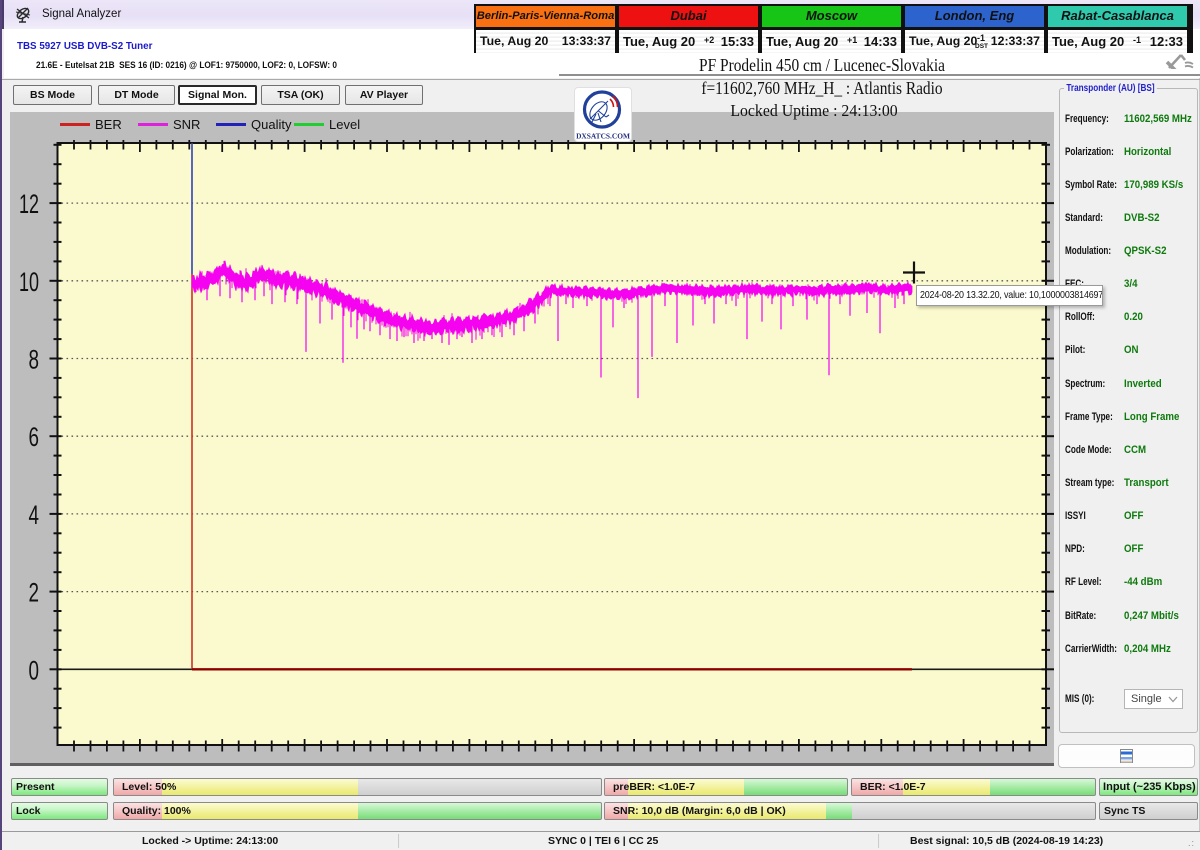 The width and height of the screenshot is (1200, 850). What do you see at coordinates (34, 670) in the screenshot?
I see `svg-text: 0` at bounding box center [34, 670].